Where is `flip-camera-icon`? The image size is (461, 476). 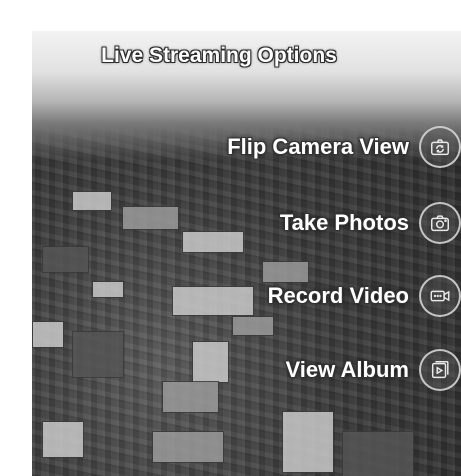
flip-camera-icon is located at coordinates (440, 147).